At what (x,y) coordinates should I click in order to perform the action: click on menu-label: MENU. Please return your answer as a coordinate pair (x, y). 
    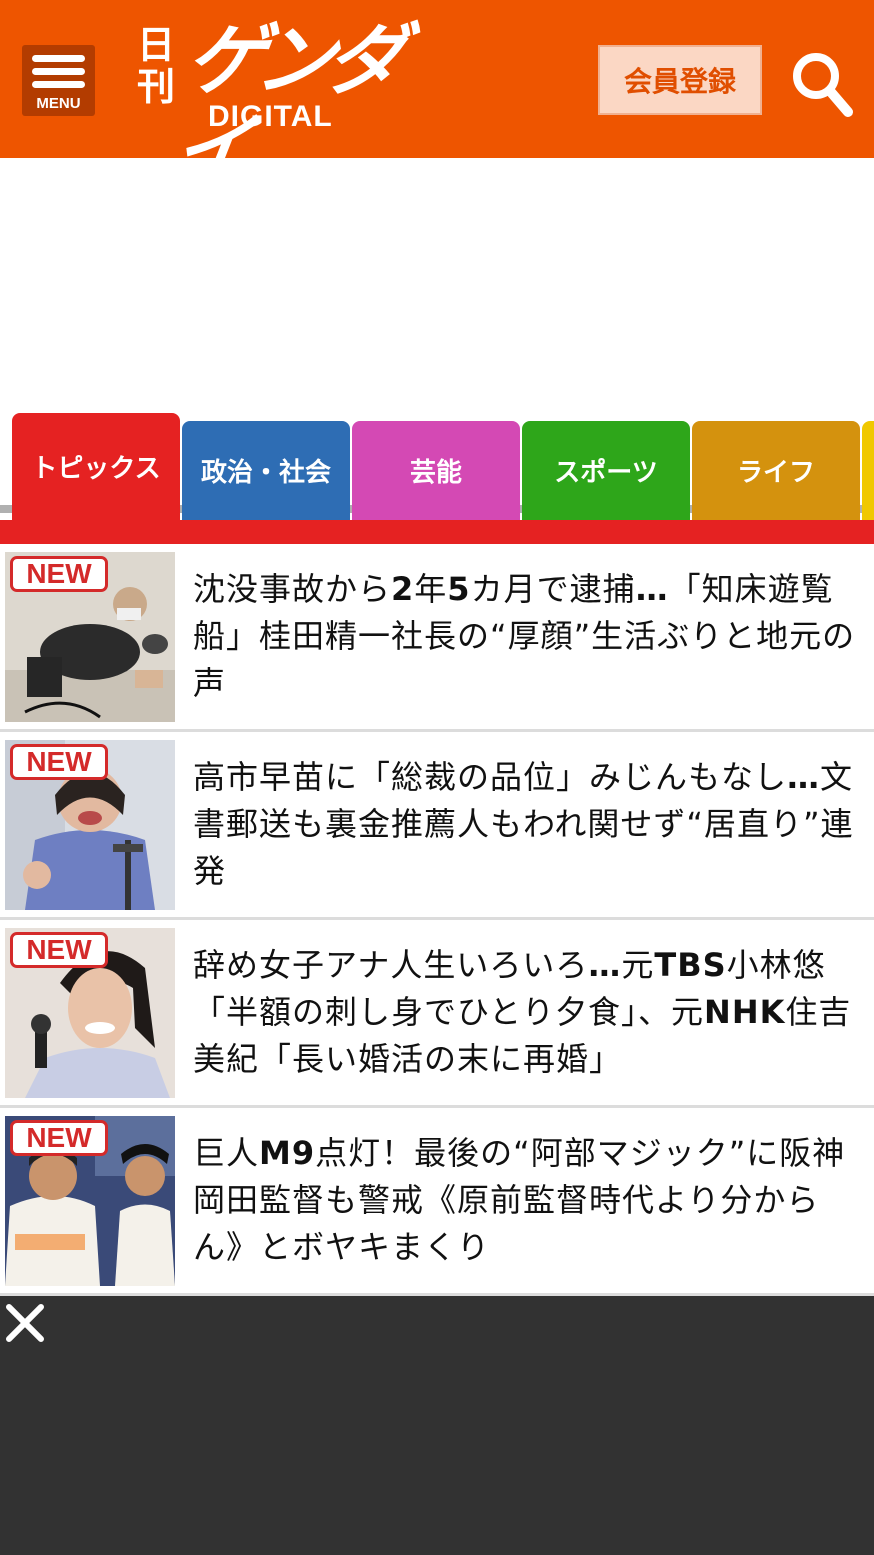
    Looking at the image, I should click on (58, 103).